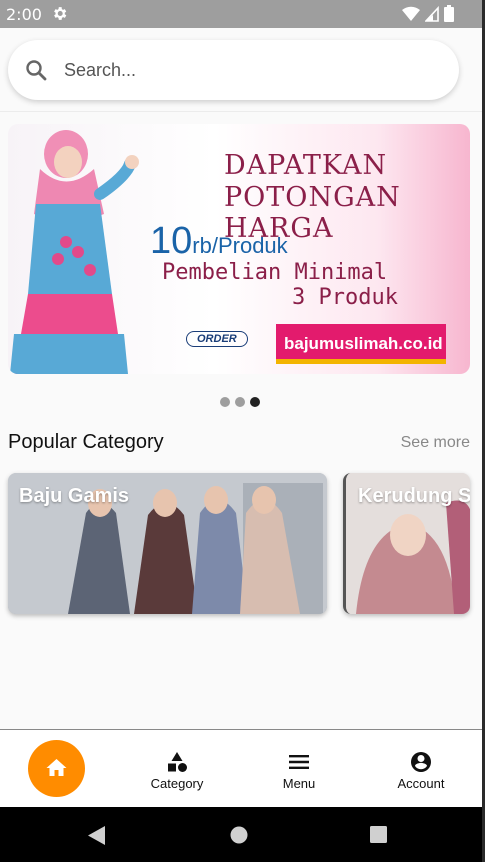  I want to click on signal-icon, so click(432, 13).